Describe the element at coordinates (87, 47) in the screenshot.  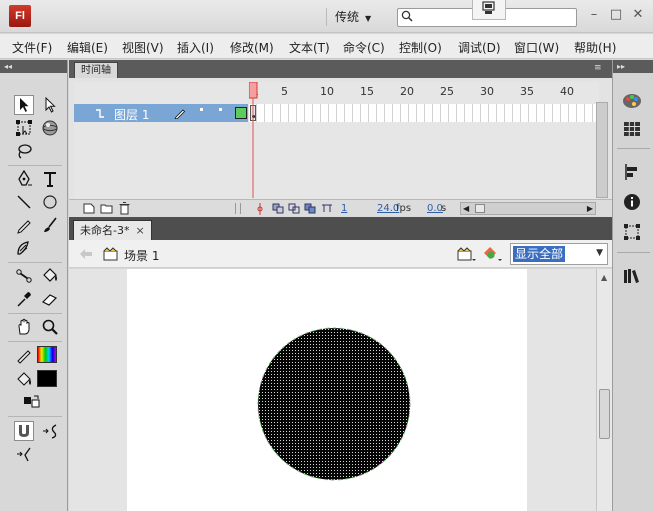
I see `menu-edit: 编辑(E)` at that location.